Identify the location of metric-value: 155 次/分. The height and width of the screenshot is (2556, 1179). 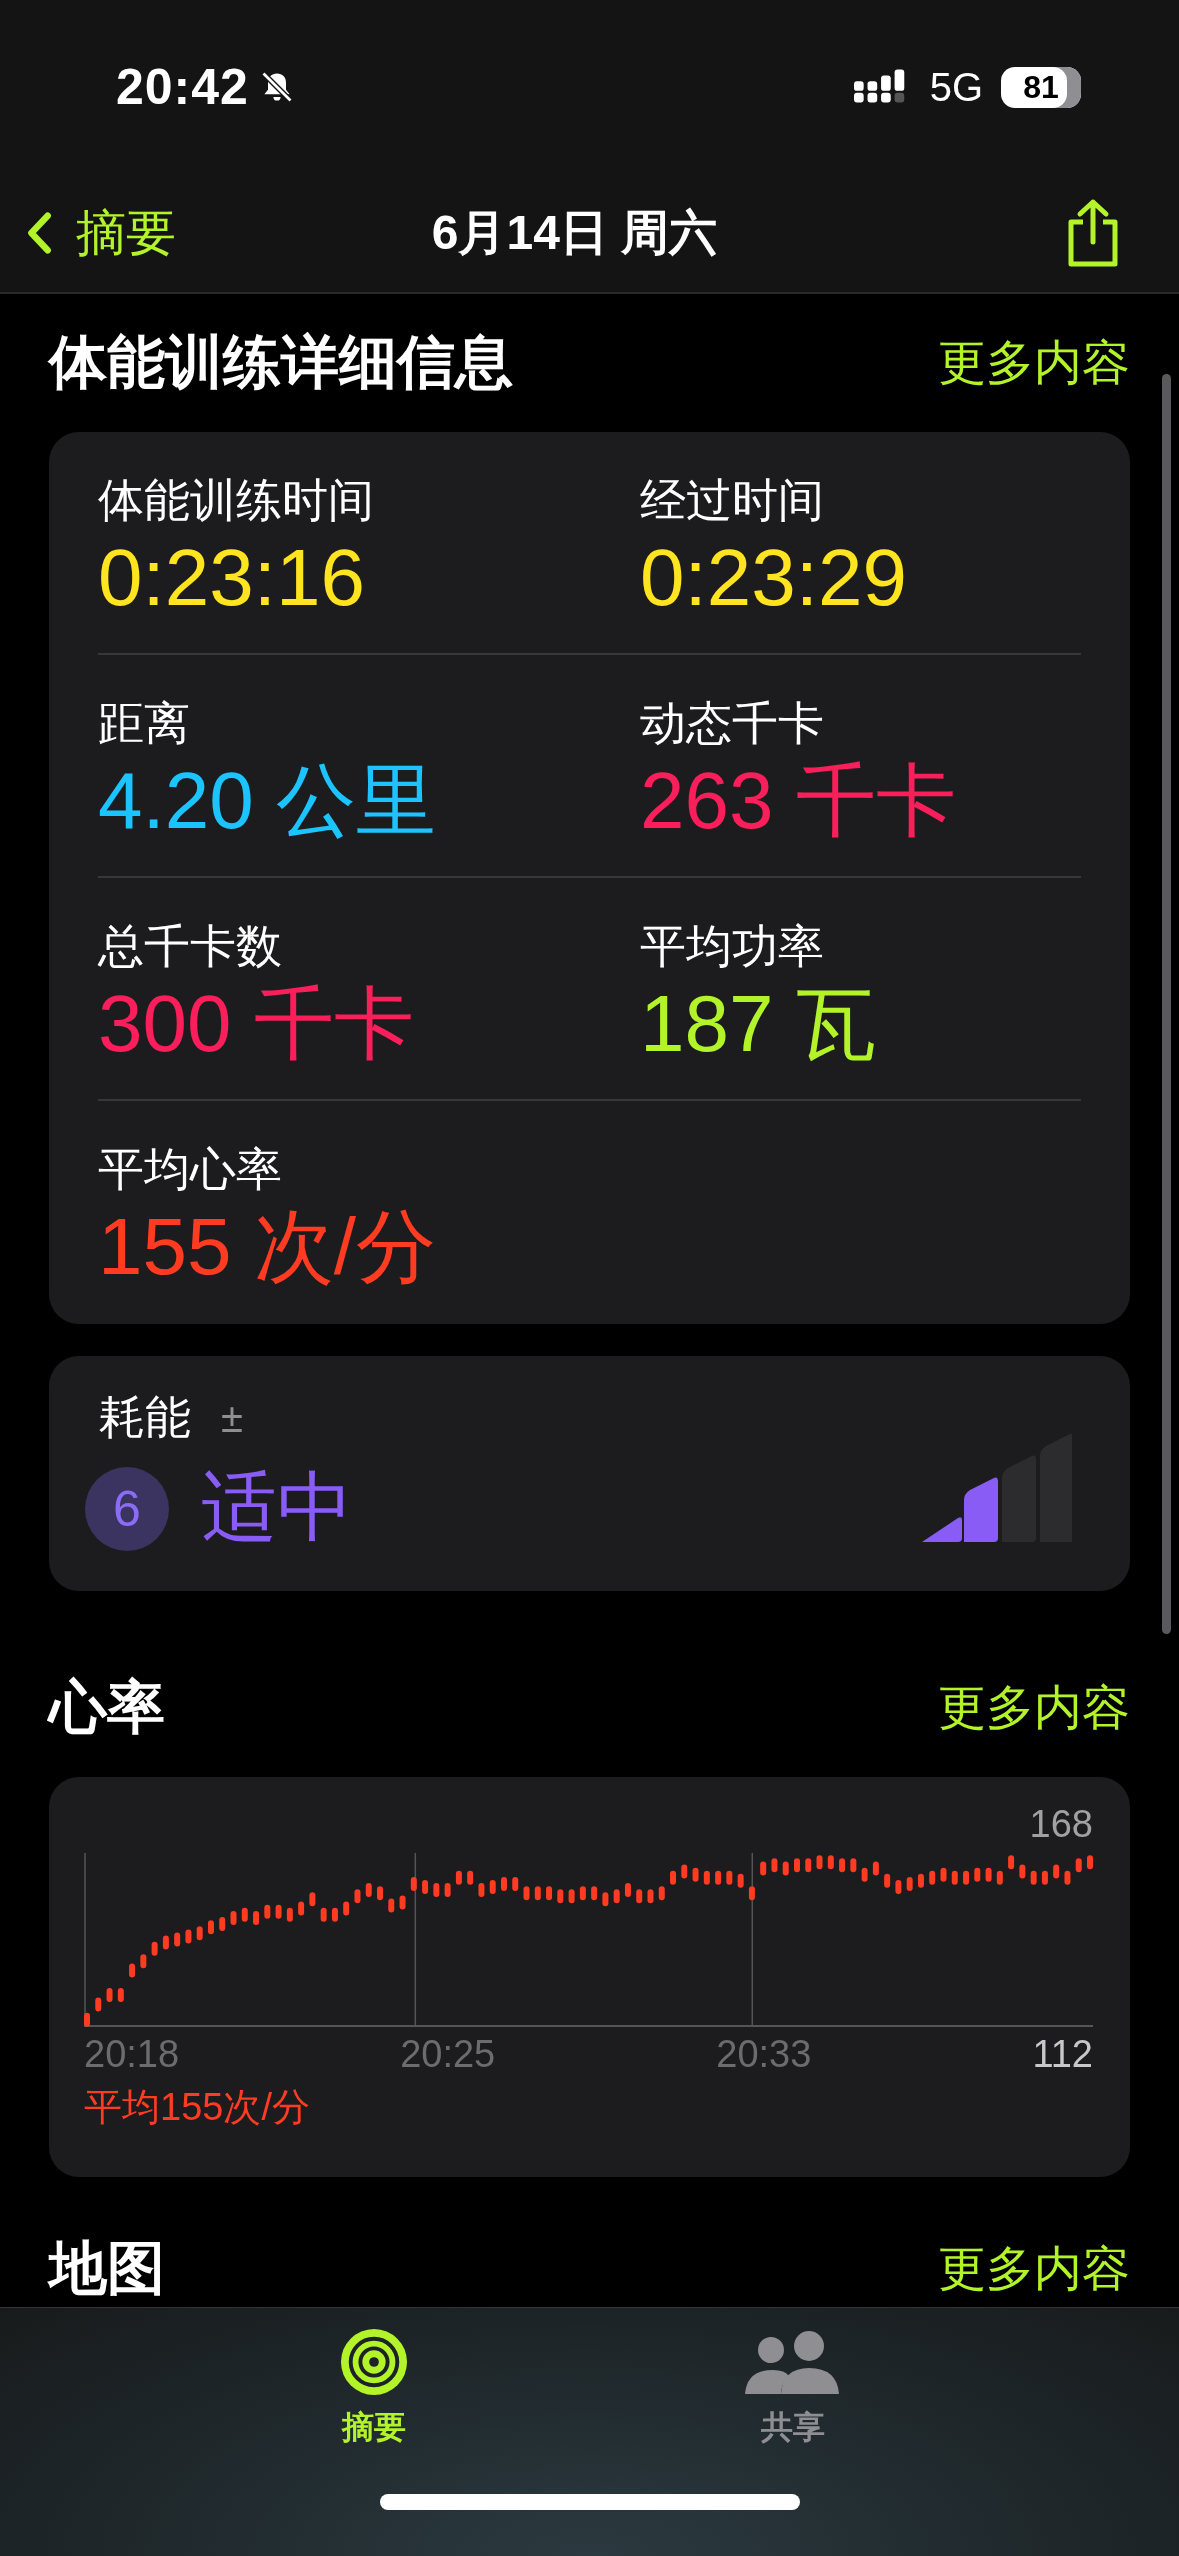
(267, 1247).